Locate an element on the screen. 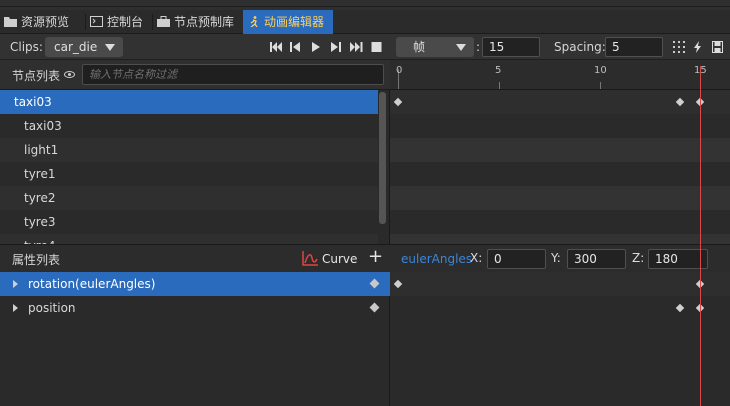 The image size is (730, 406). folder-icon is located at coordinates (10, 22).